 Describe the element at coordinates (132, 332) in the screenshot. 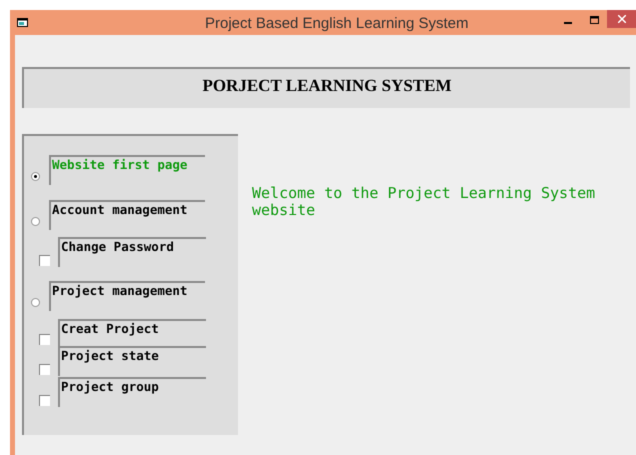

I see `menu-label: Creat Project` at that location.